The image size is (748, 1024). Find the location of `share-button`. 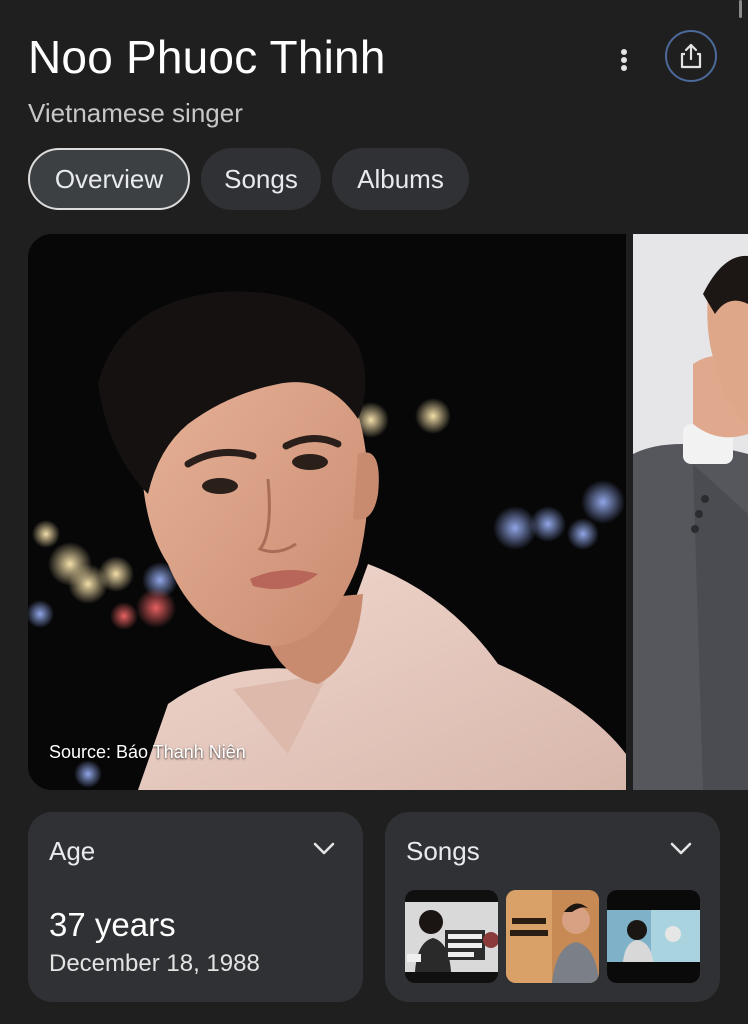

share-button is located at coordinates (691, 56).